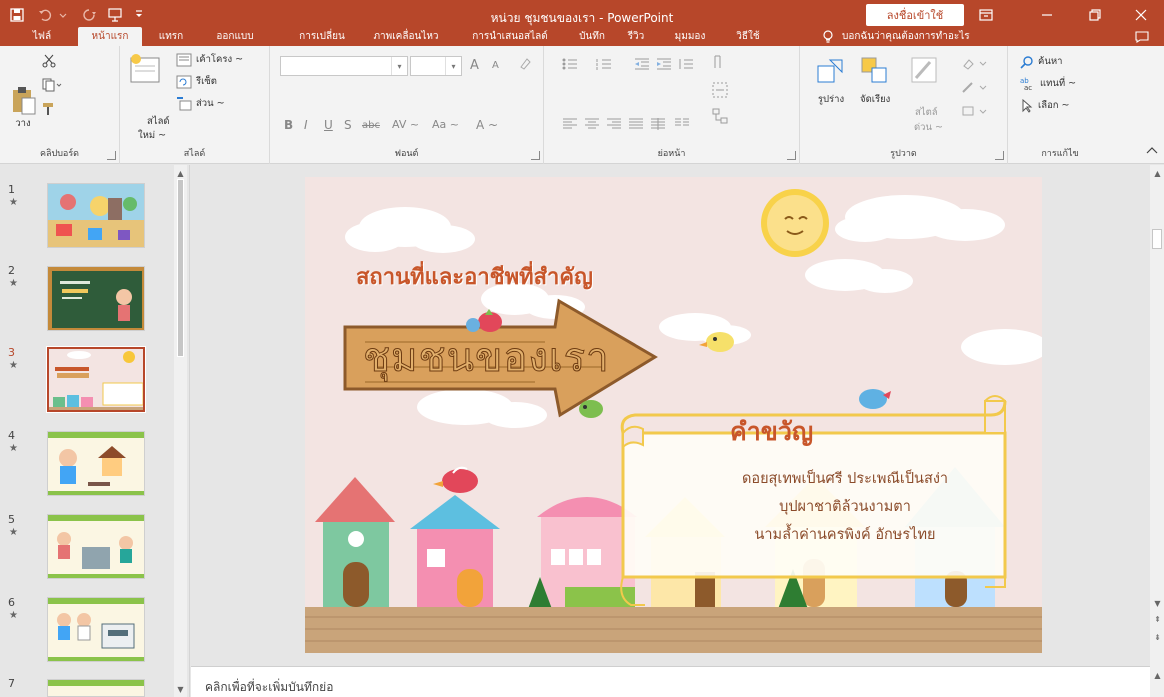  Describe the element at coordinates (1152, 150) in the screenshot. I see `collapse-ribbon-icon` at that location.